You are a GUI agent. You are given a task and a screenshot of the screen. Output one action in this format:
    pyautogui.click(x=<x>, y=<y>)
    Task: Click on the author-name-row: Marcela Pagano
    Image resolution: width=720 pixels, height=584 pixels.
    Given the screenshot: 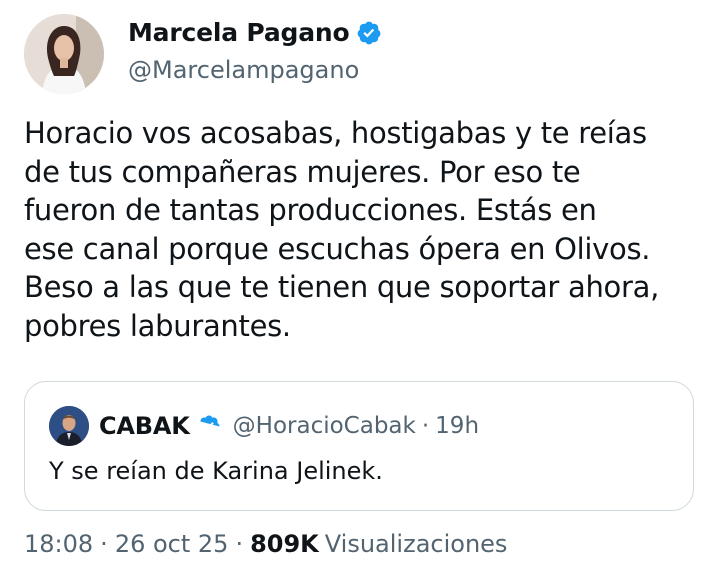 What is the action you would take?
    pyautogui.click(x=255, y=32)
    